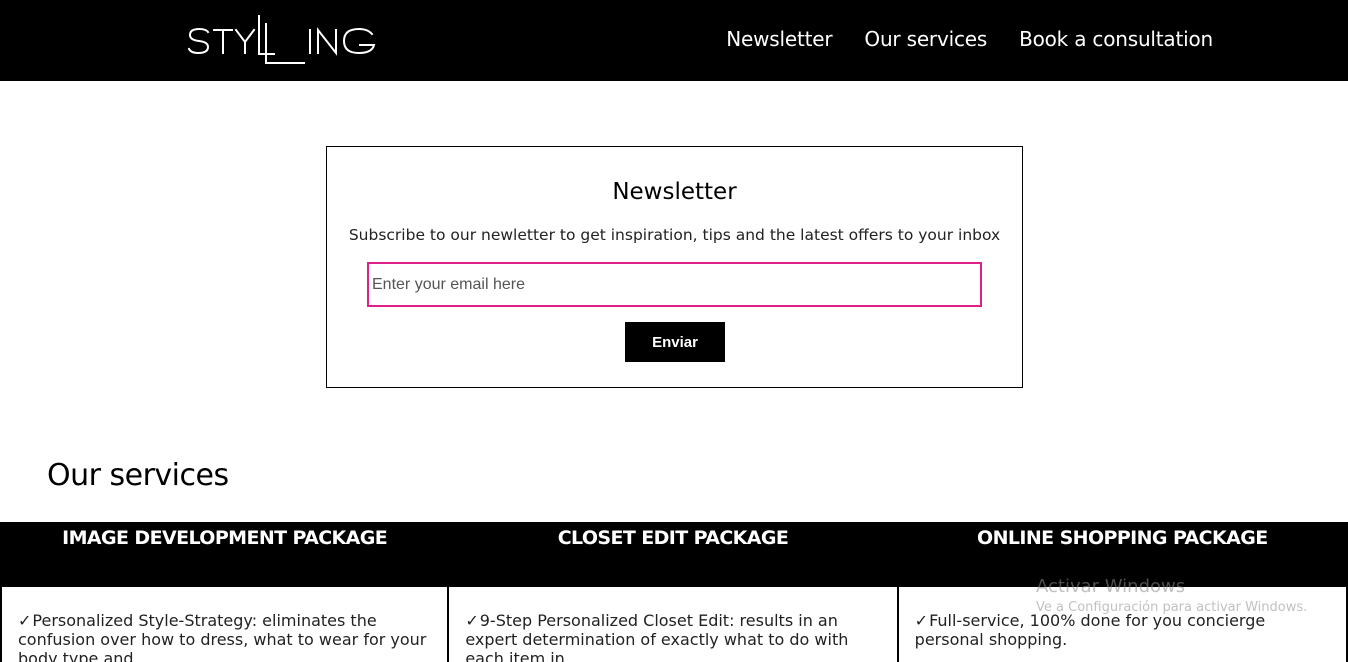 This screenshot has height=662, width=1348. Describe the element at coordinates (282, 40) in the screenshot. I see `stylling-logo` at that location.